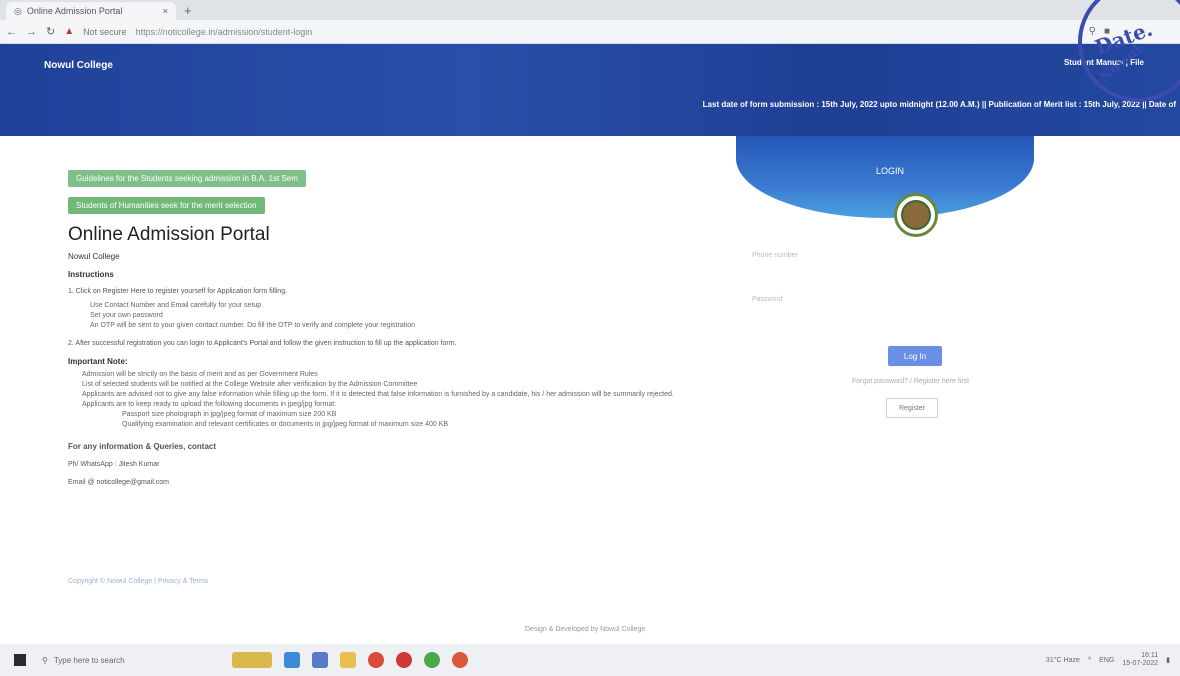 This screenshot has width=1180, height=676. I want to click on warning-icon: ▲, so click(69, 31).